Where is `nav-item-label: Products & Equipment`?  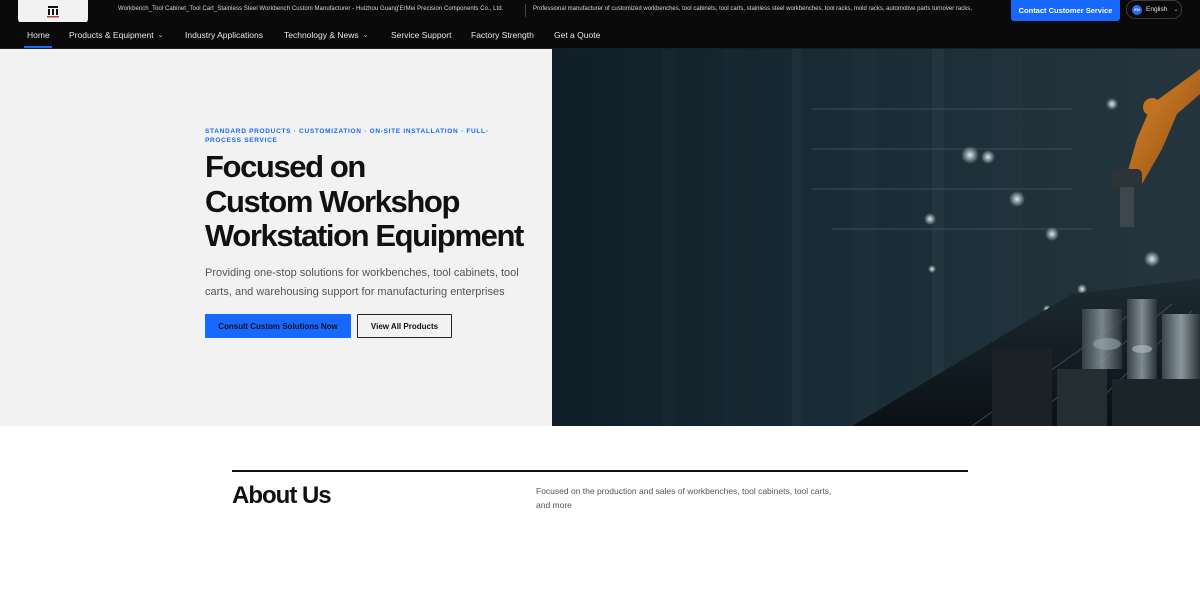
nav-item-label: Products & Equipment is located at coordinates (111, 35).